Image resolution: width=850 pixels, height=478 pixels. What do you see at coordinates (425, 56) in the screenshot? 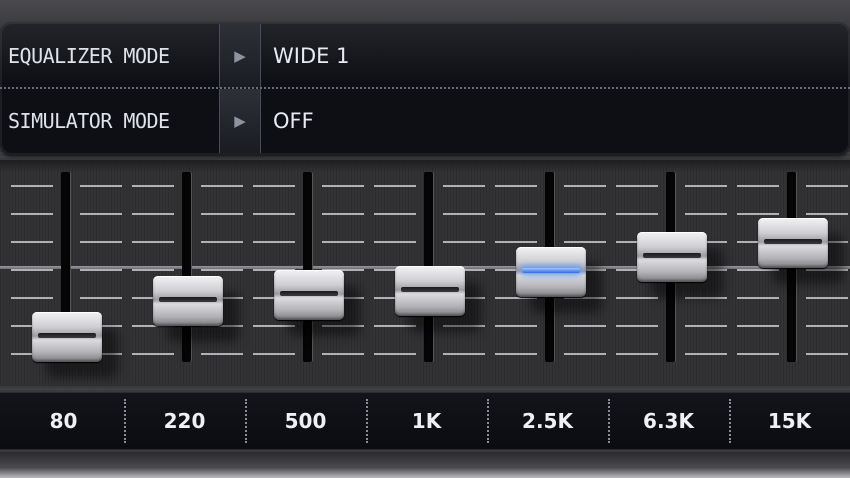
I see `equalizer-mode-row: EQUALIZER MODE ▶ WIDE 1` at bounding box center [425, 56].